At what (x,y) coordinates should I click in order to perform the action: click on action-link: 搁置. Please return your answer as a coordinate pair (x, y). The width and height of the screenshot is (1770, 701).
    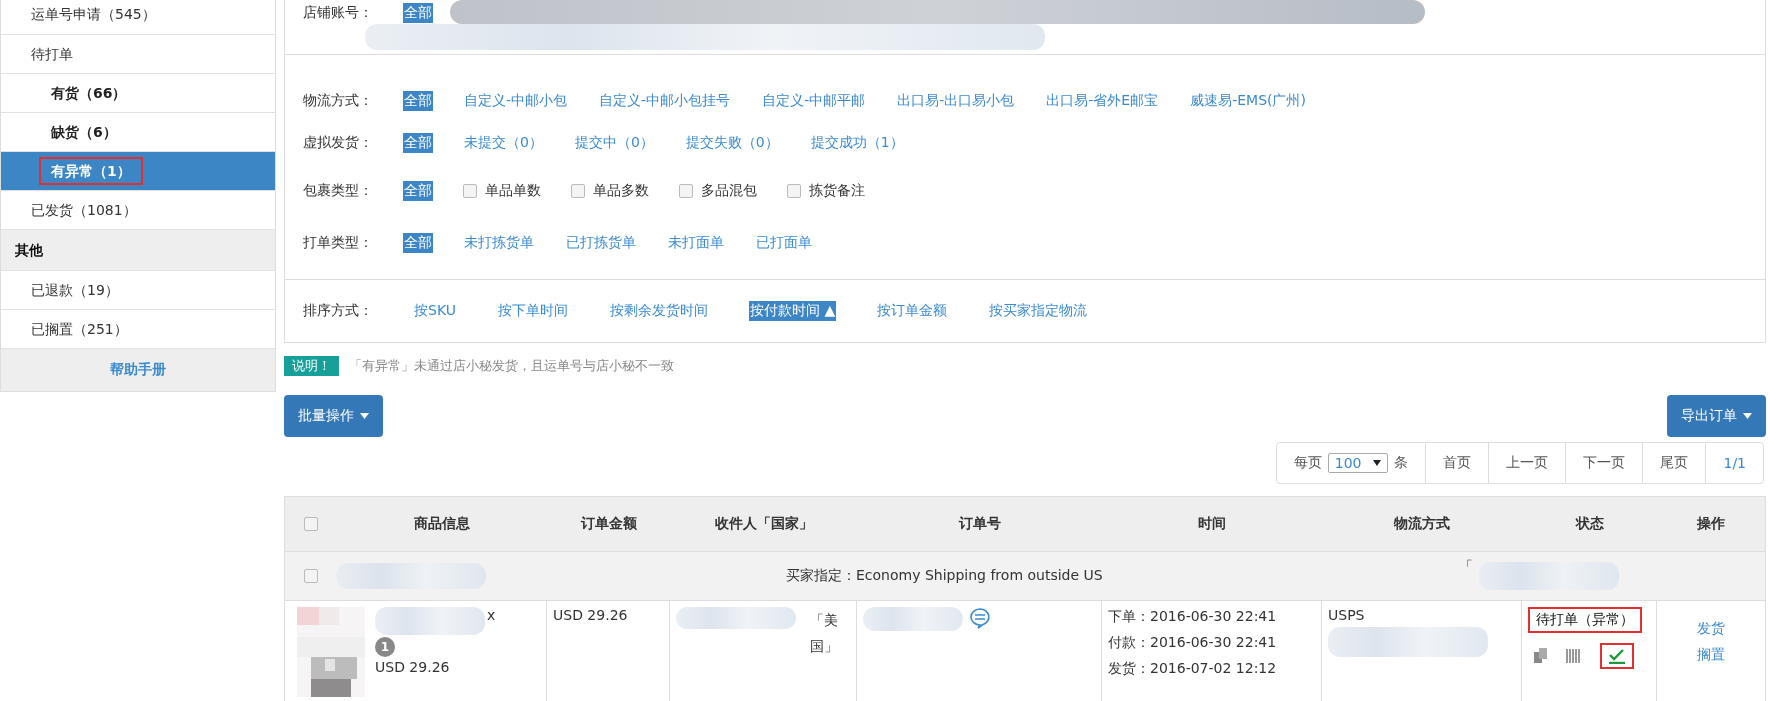
    Looking at the image, I should click on (1711, 654).